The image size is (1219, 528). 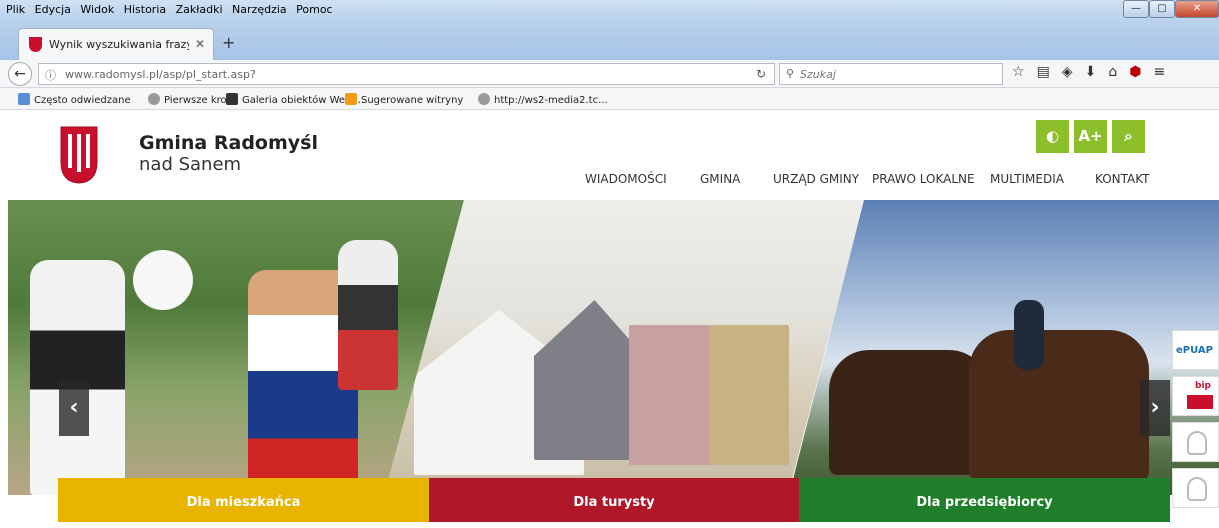 I want to click on nav-kontakt: KONTAKT, so click(x=1122, y=179).